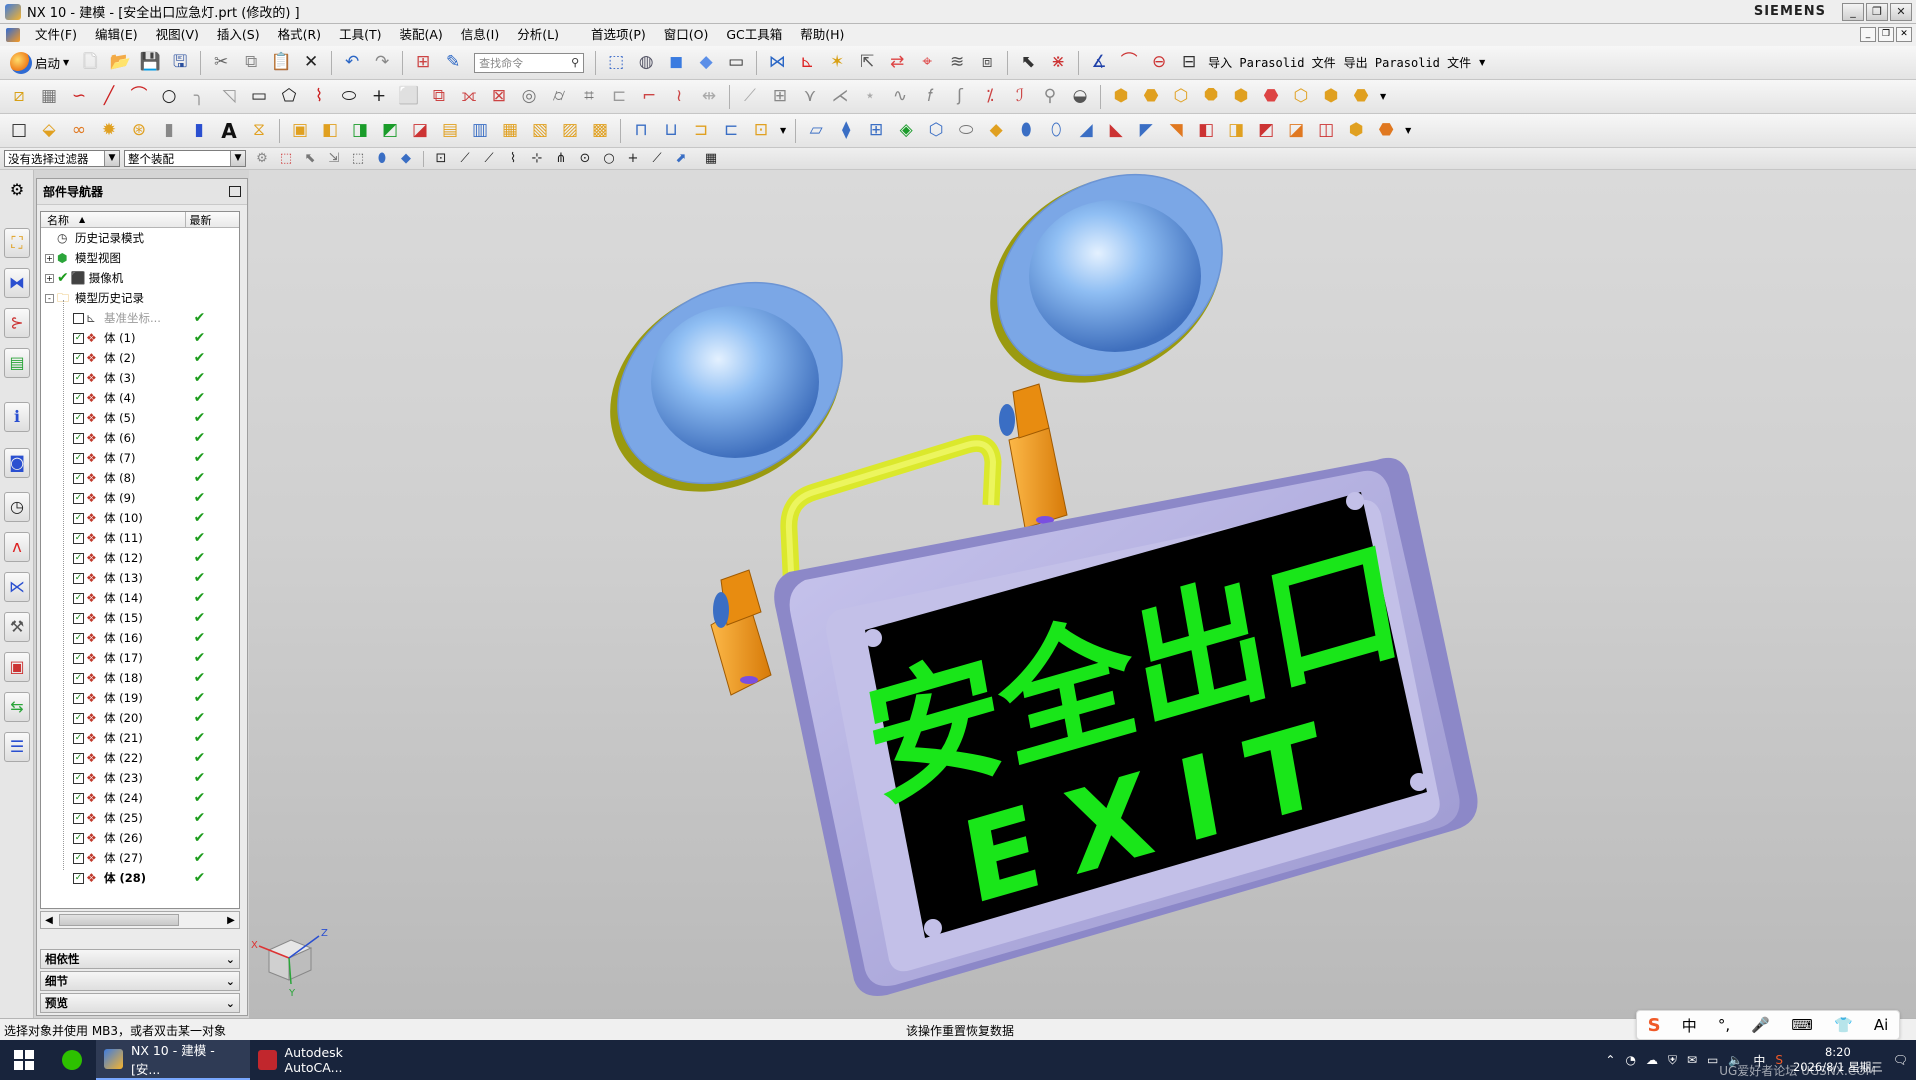  Describe the element at coordinates (169, 131) in the screenshot. I see `cylinder-icon: ▮` at that location.